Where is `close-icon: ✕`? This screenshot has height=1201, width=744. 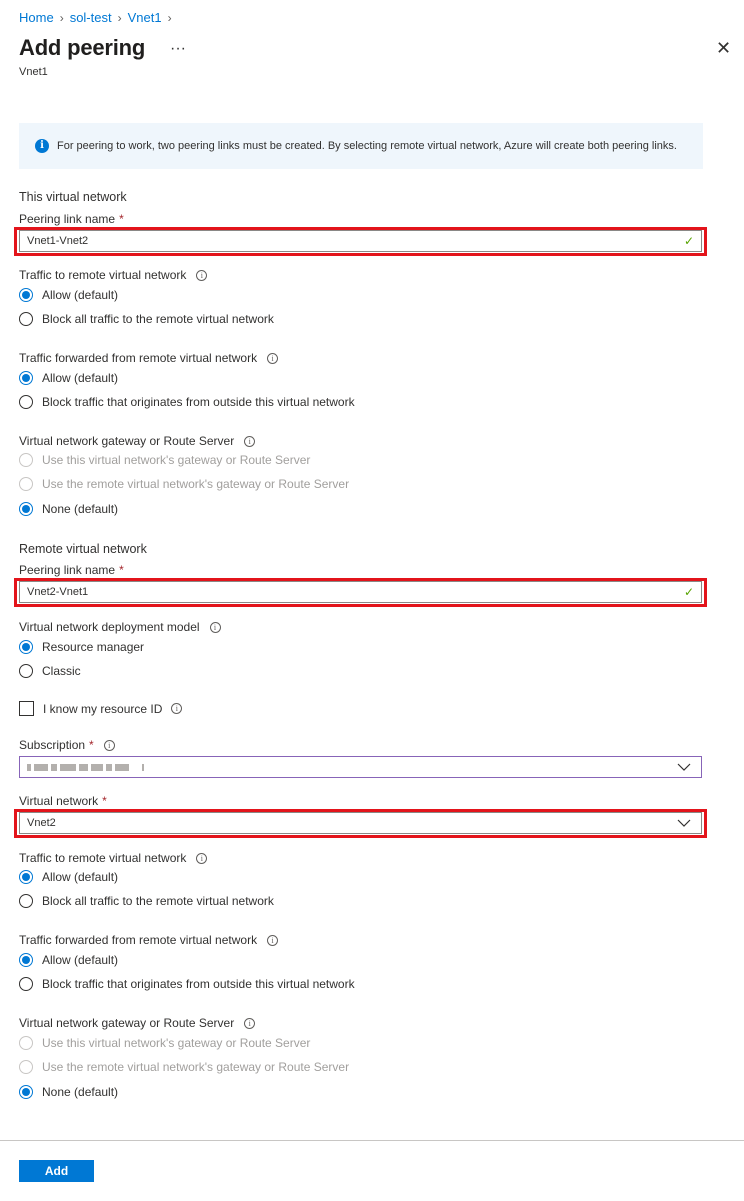
close-icon: ✕ is located at coordinates (723, 48).